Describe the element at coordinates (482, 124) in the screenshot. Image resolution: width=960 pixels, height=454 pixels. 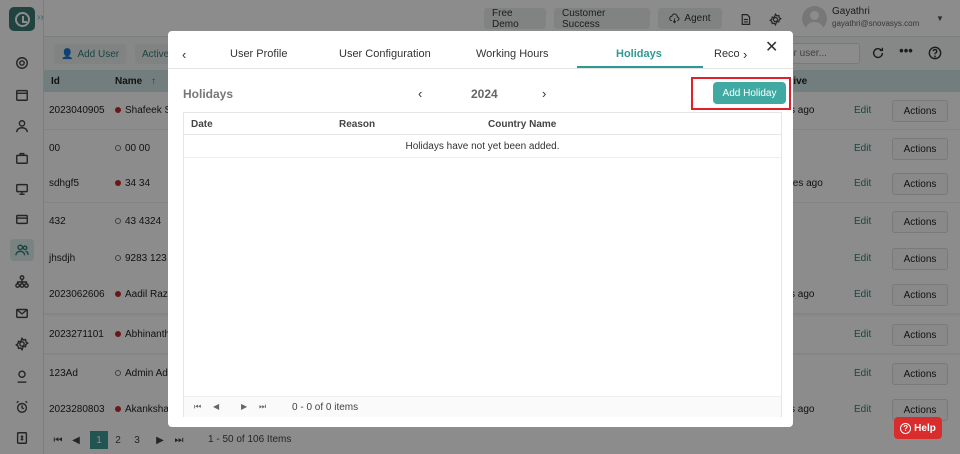
I see `holidays-grid-header: Date Reason Country Name` at that location.